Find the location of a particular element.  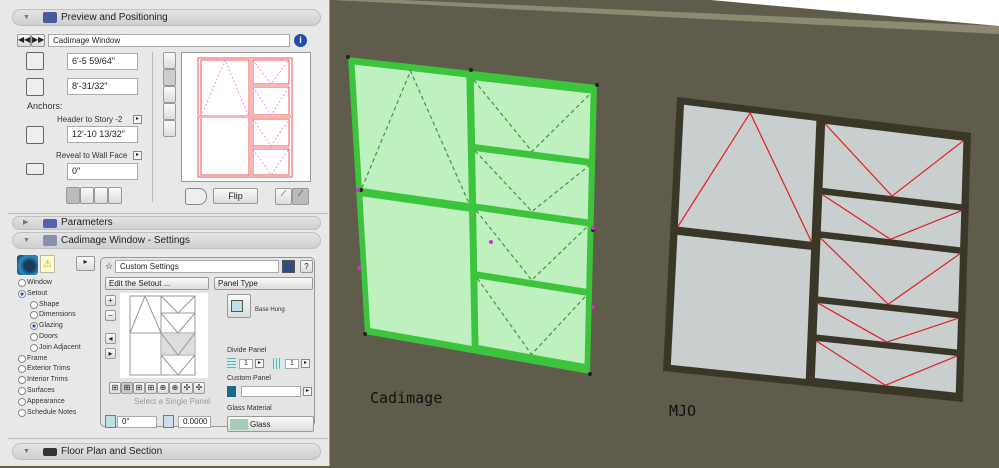

grid-a-button: ⊞ is located at coordinates (115, 388).